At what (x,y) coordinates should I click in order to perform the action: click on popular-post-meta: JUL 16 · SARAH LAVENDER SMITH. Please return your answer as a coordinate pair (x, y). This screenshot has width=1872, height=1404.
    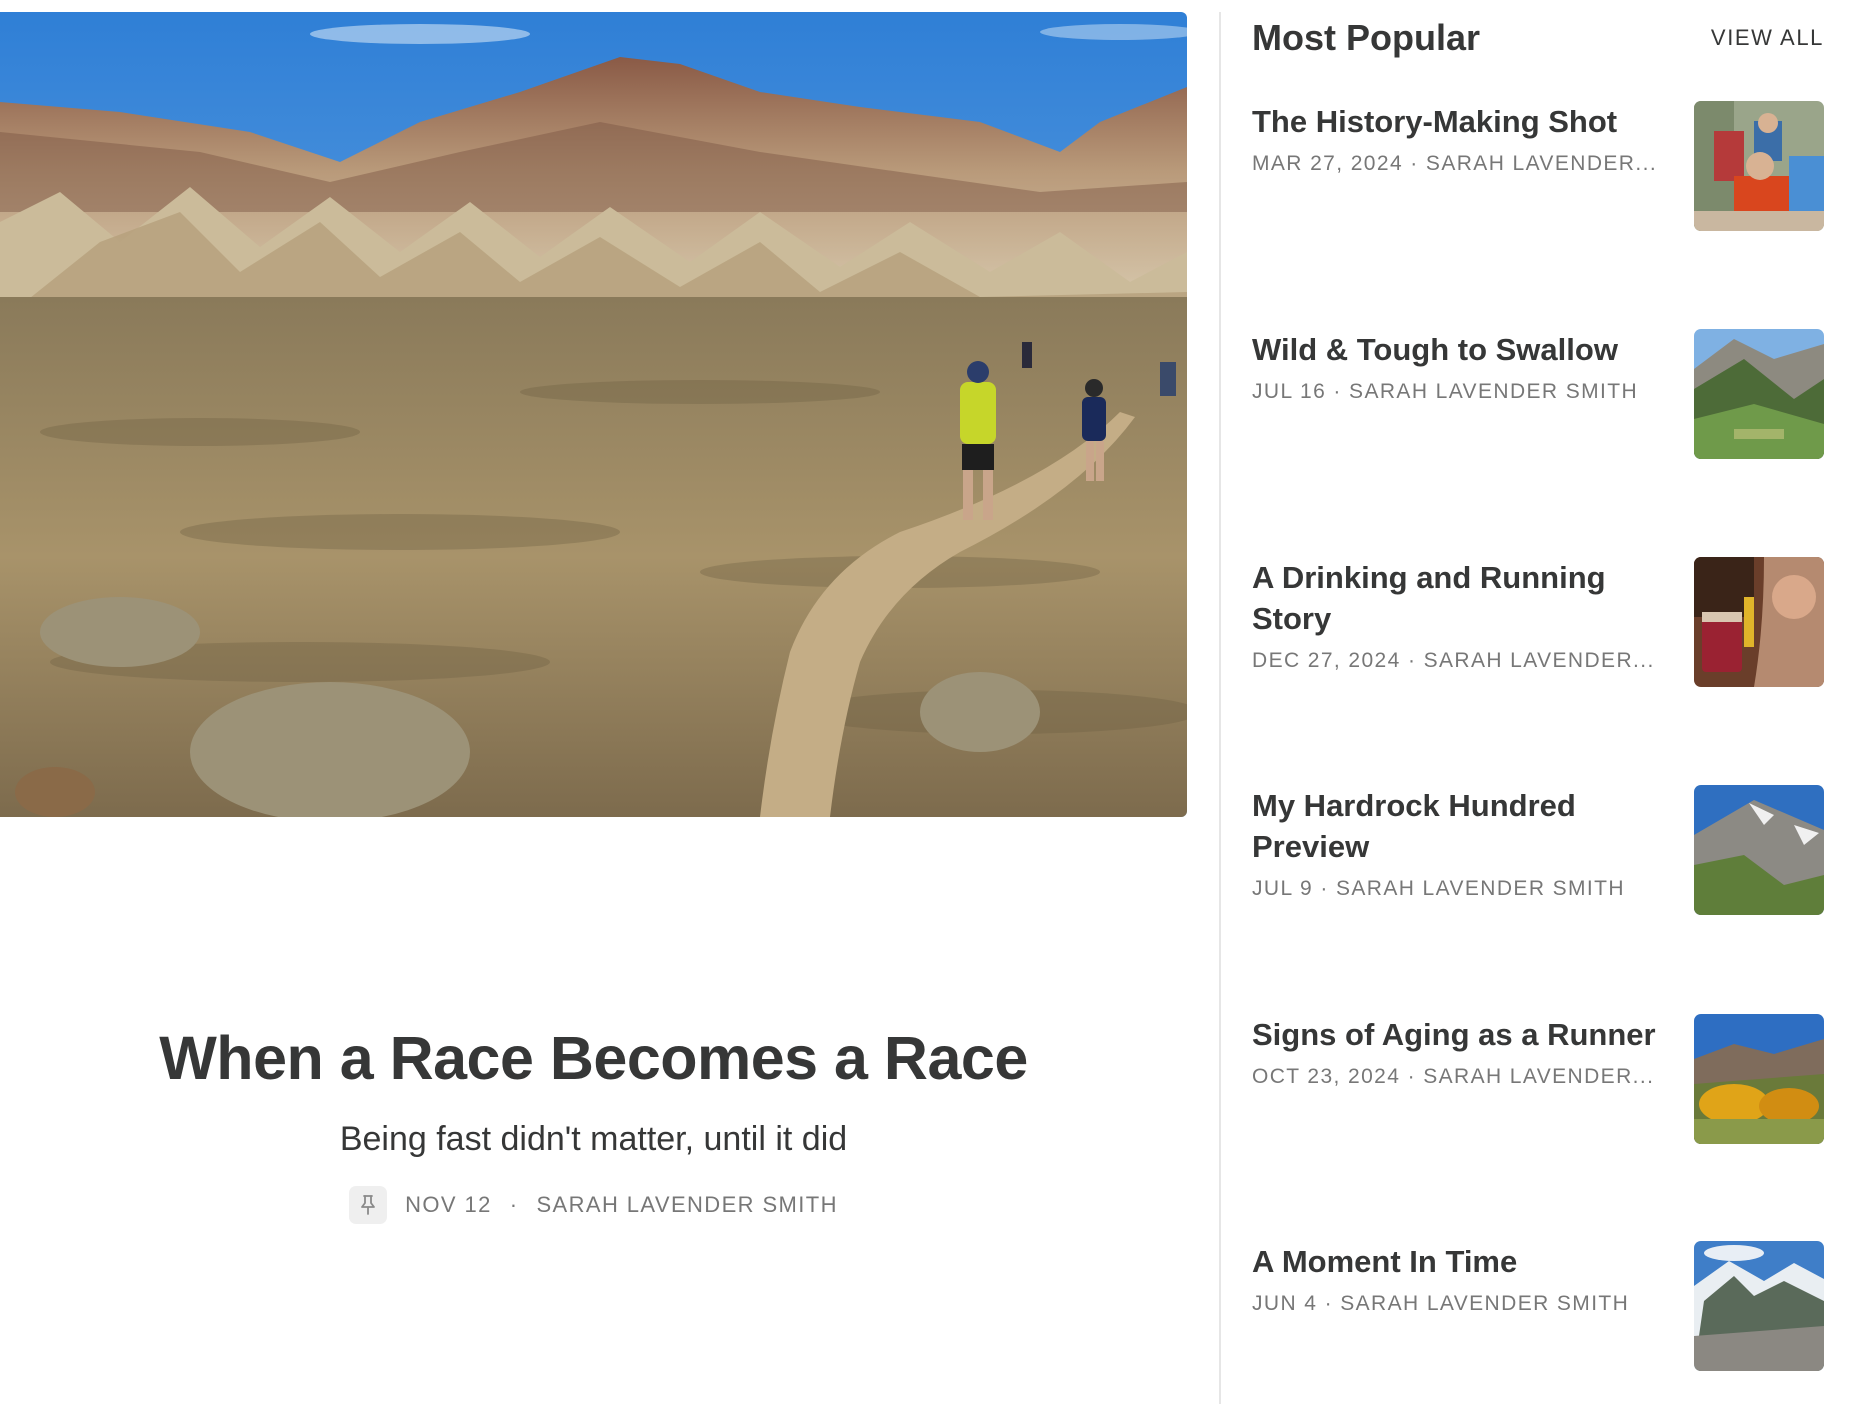
    Looking at the image, I should click on (1445, 391).